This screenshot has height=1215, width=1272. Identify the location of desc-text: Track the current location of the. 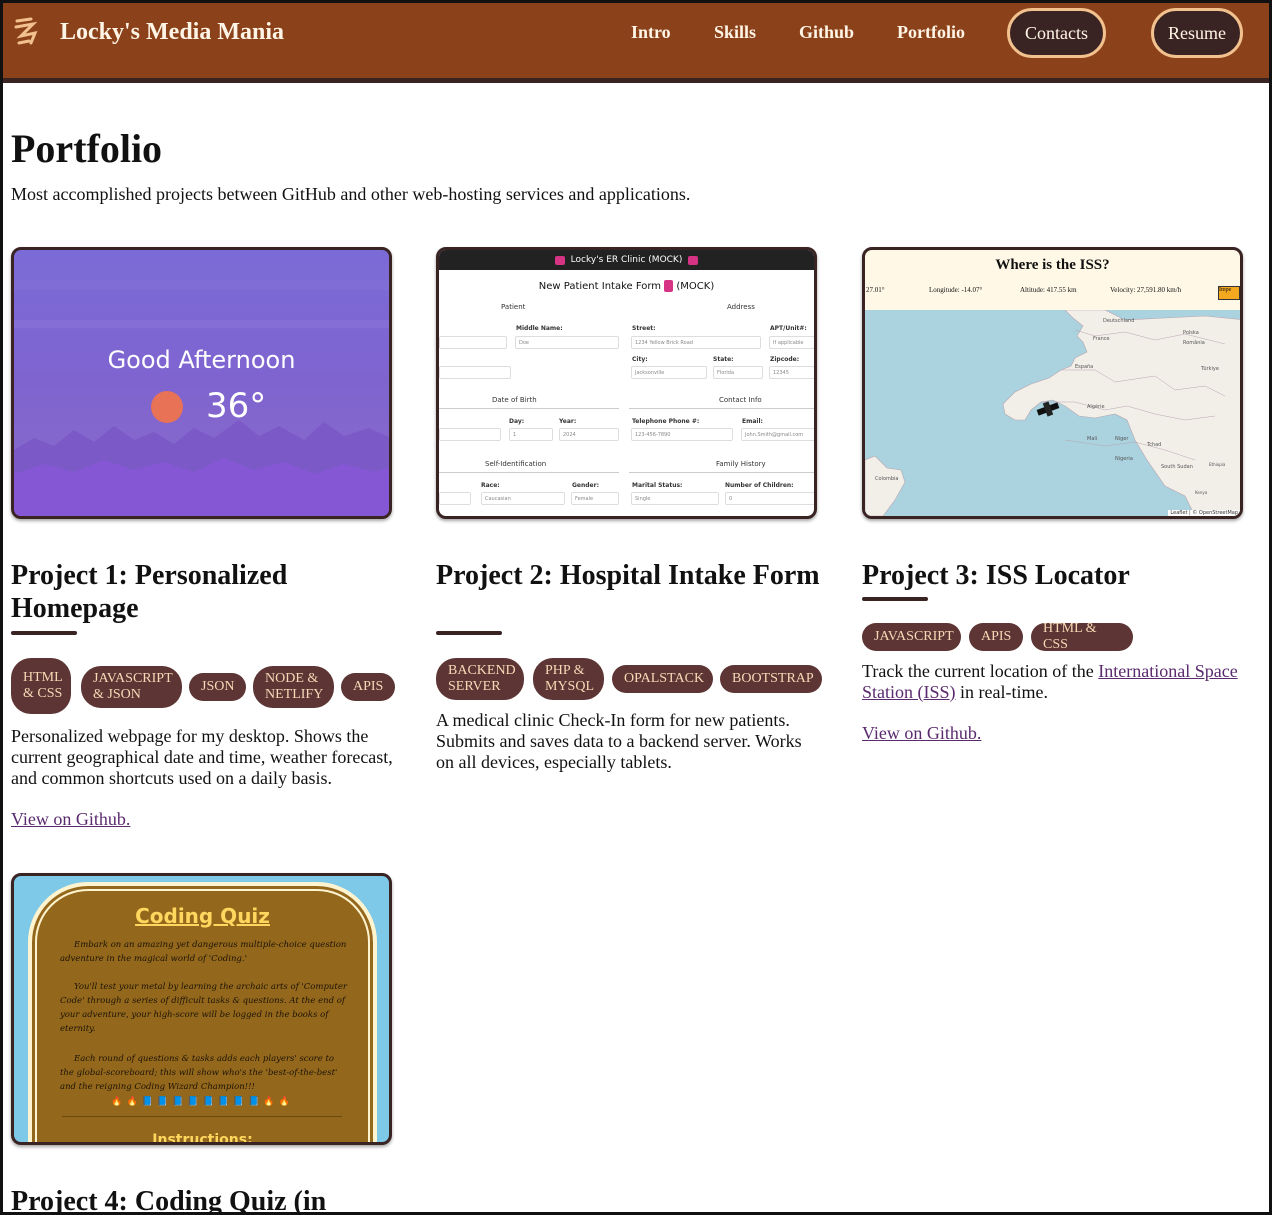
(978, 671).